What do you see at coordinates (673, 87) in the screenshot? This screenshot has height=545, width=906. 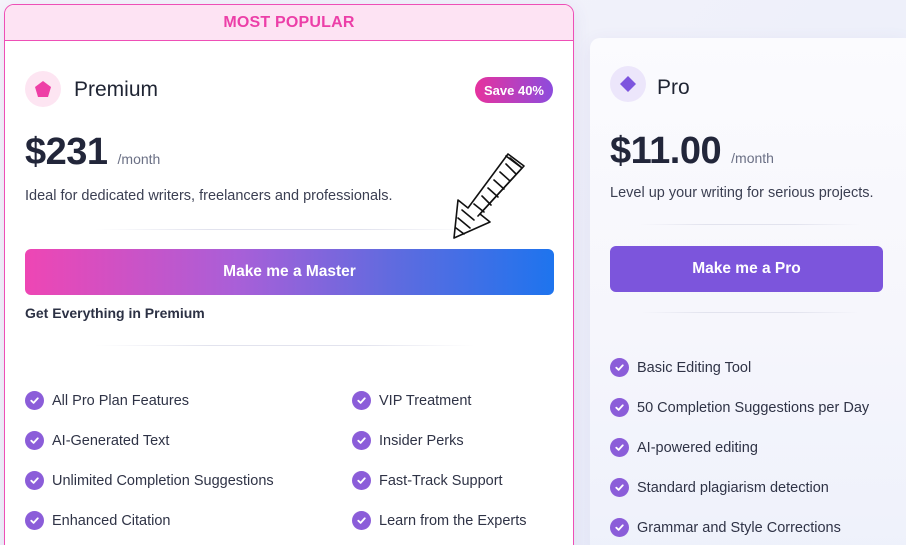 I see `plan-title: Pro` at bounding box center [673, 87].